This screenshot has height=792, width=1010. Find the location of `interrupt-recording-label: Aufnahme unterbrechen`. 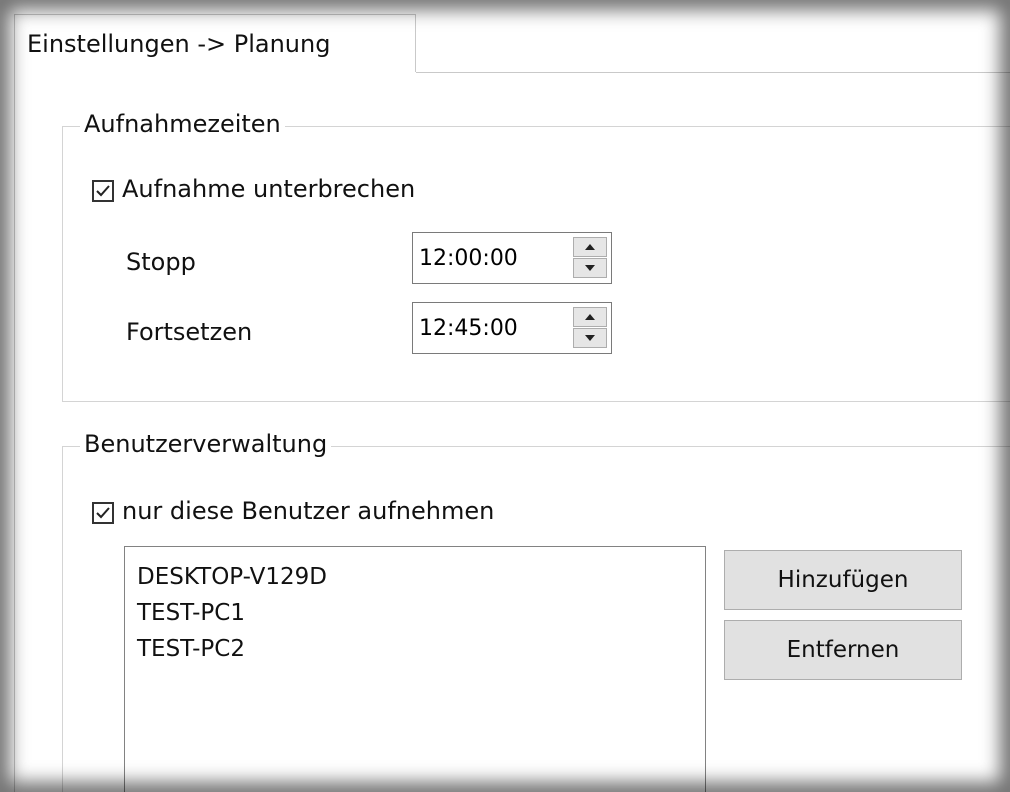

interrupt-recording-label: Aufnahme unterbrechen is located at coordinates (268, 189).